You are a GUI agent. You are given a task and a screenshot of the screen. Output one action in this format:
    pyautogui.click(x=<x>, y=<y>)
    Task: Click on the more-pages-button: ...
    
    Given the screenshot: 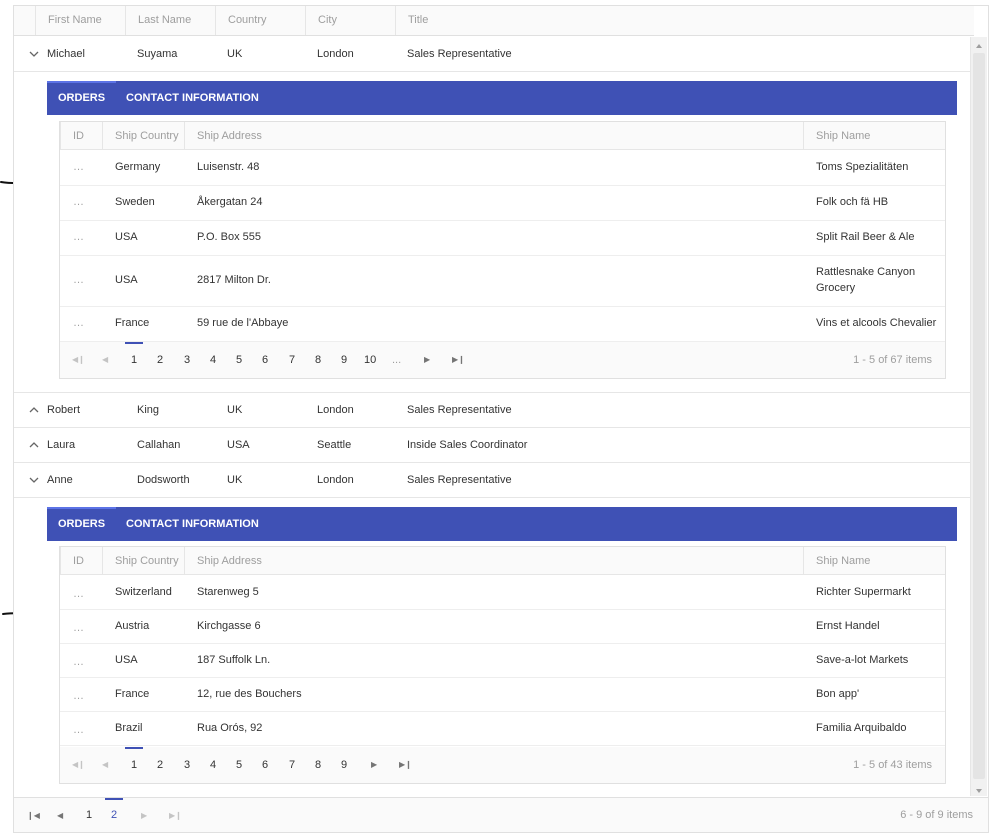 What is the action you would take?
    pyautogui.click(x=396, y=360)
    